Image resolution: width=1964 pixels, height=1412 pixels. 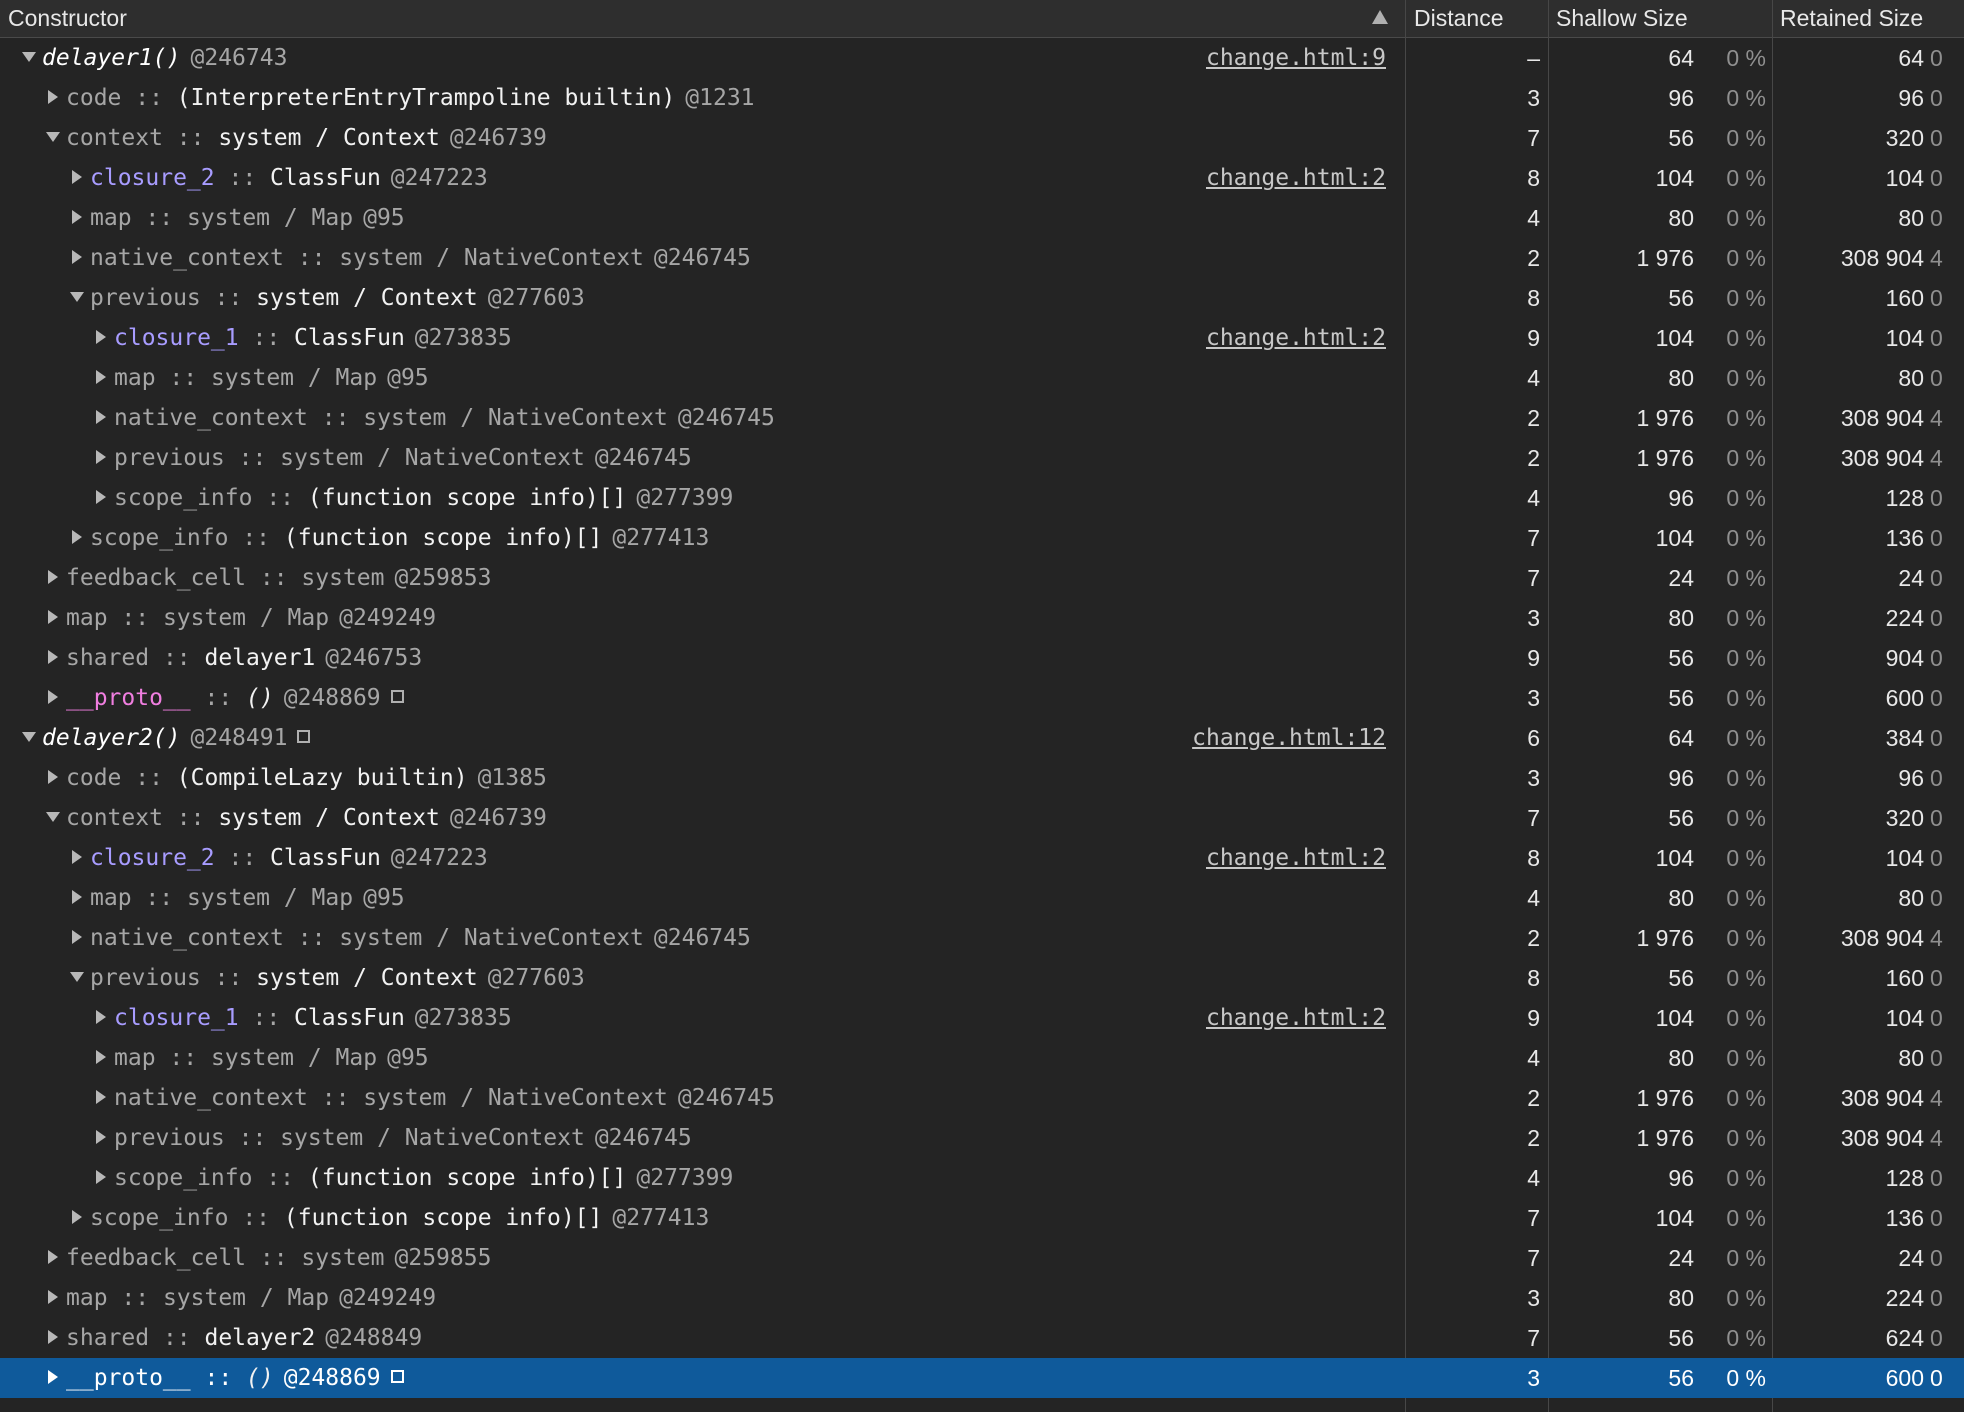 I want to click on tree-row-name-cell: map :: system / Map @95, so click(x=702, y=898).